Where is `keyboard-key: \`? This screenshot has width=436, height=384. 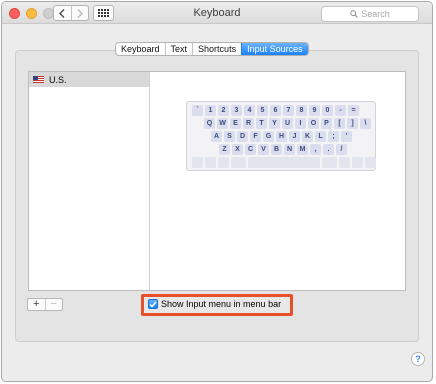 keyboard-key: \ is located at coordinates (365, 123).